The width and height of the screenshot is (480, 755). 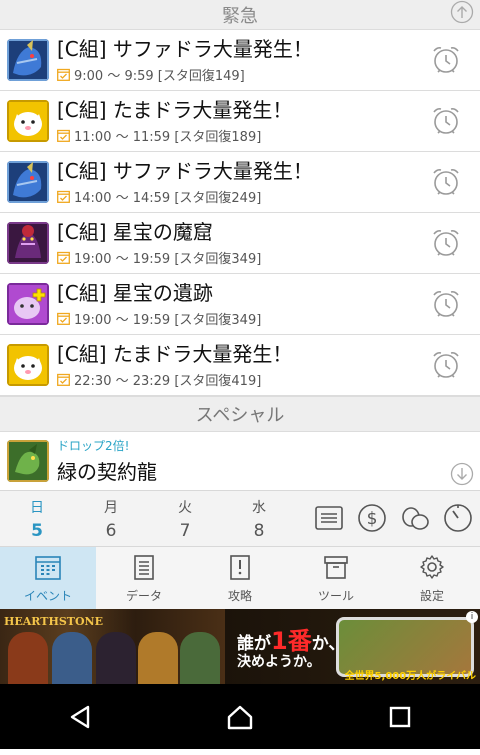 What do you see at coordinates (135, 292) in the screenshot?
I see `event-title: [C組] 星宝の遺跡` at bounding box center [135, 292].